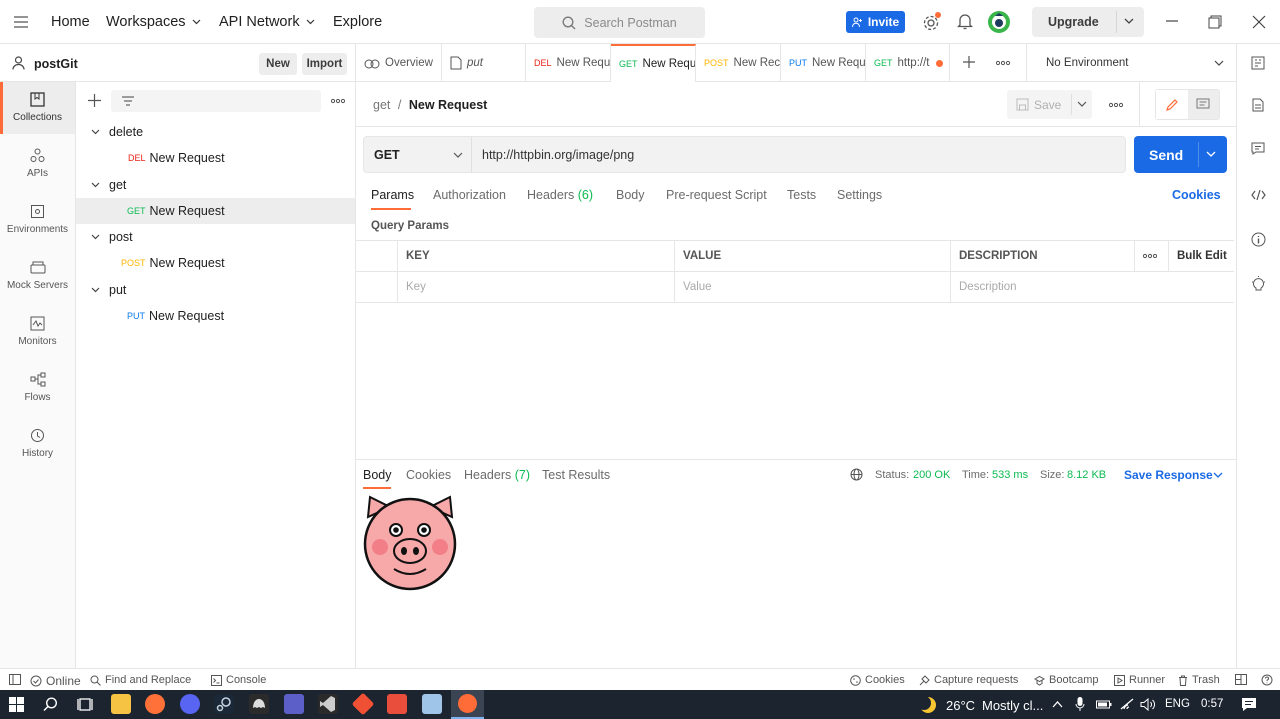 The width and height of the screenshot is (1280, 719). Describe the element at coordinates (16, 704) in the screenshot. I see `windows-start-icon` at that location.